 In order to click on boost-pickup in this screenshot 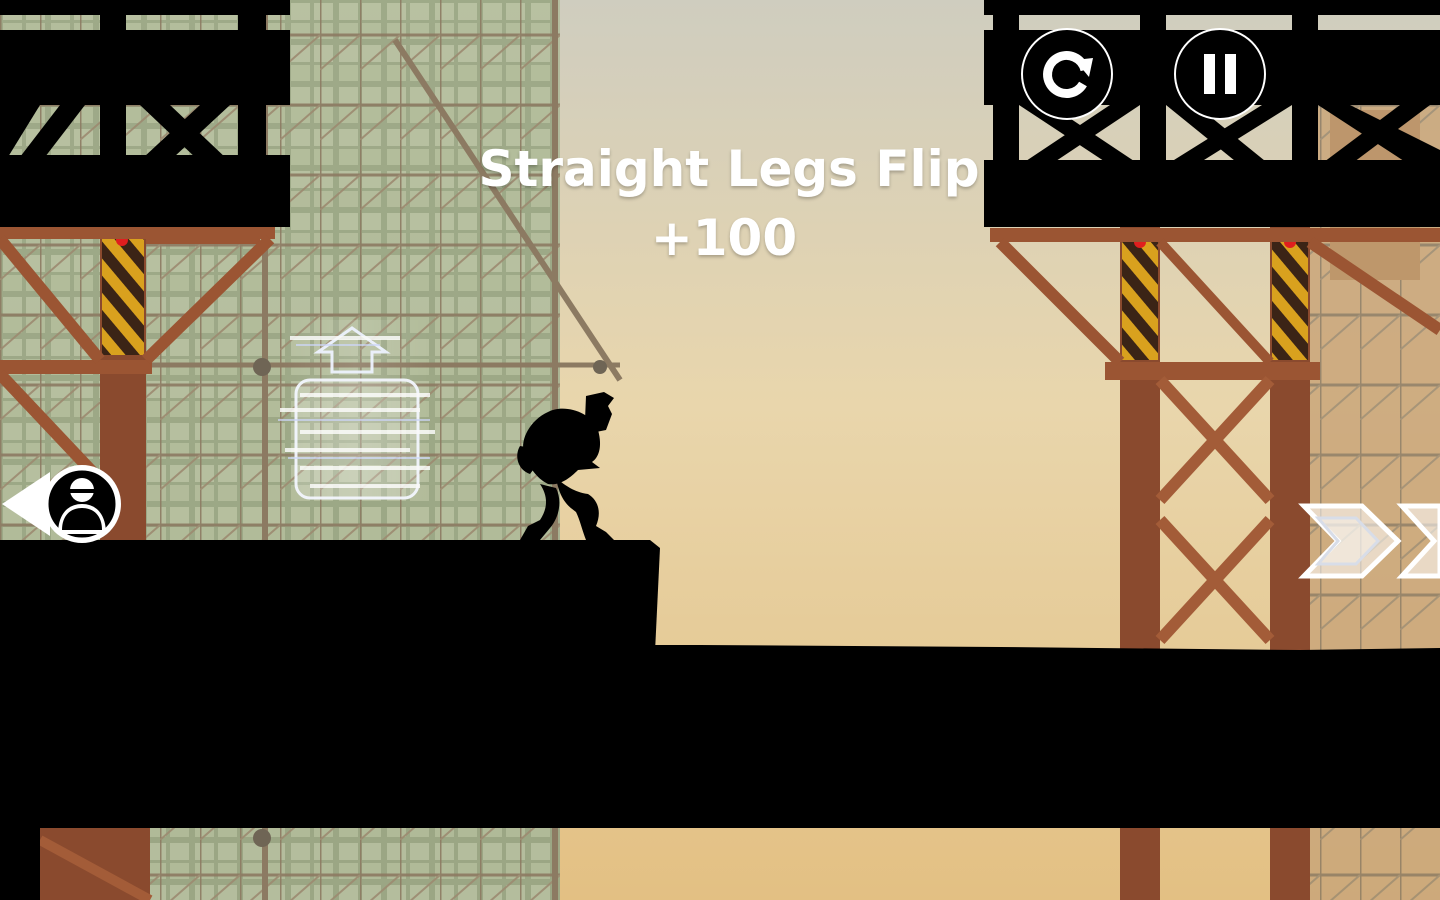, I will do `click(356, 410)`.